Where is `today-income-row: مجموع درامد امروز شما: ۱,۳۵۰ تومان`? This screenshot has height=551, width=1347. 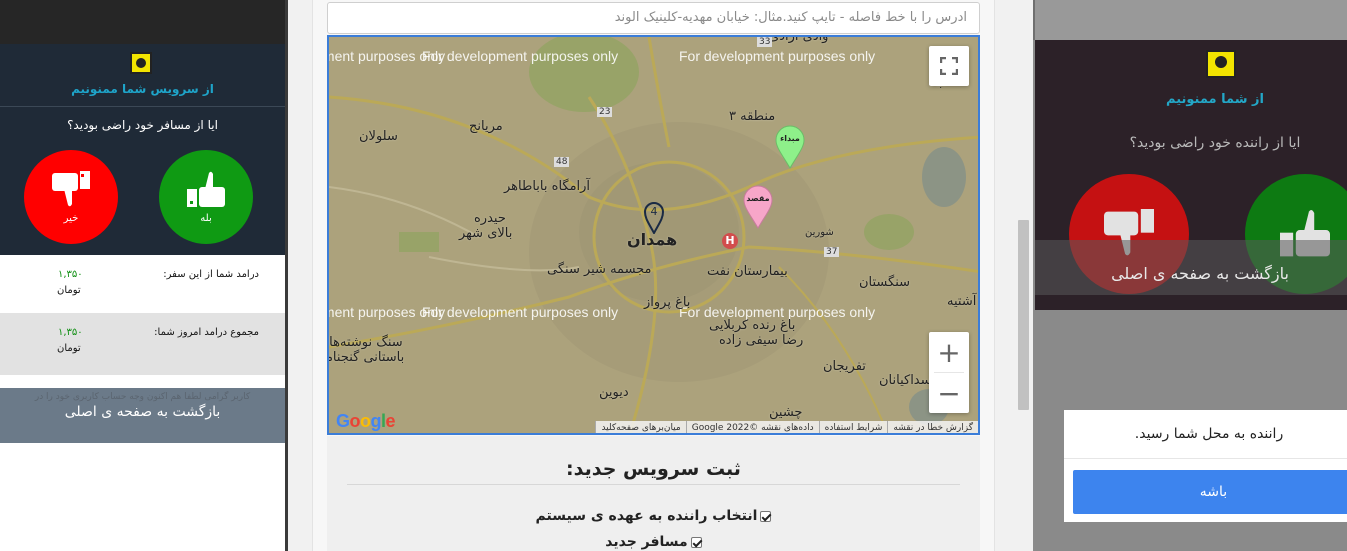
today-income-row: مجموع درامد امروز شما: ۱,۳۵۰ تومان is located at coordinates (142, 344).